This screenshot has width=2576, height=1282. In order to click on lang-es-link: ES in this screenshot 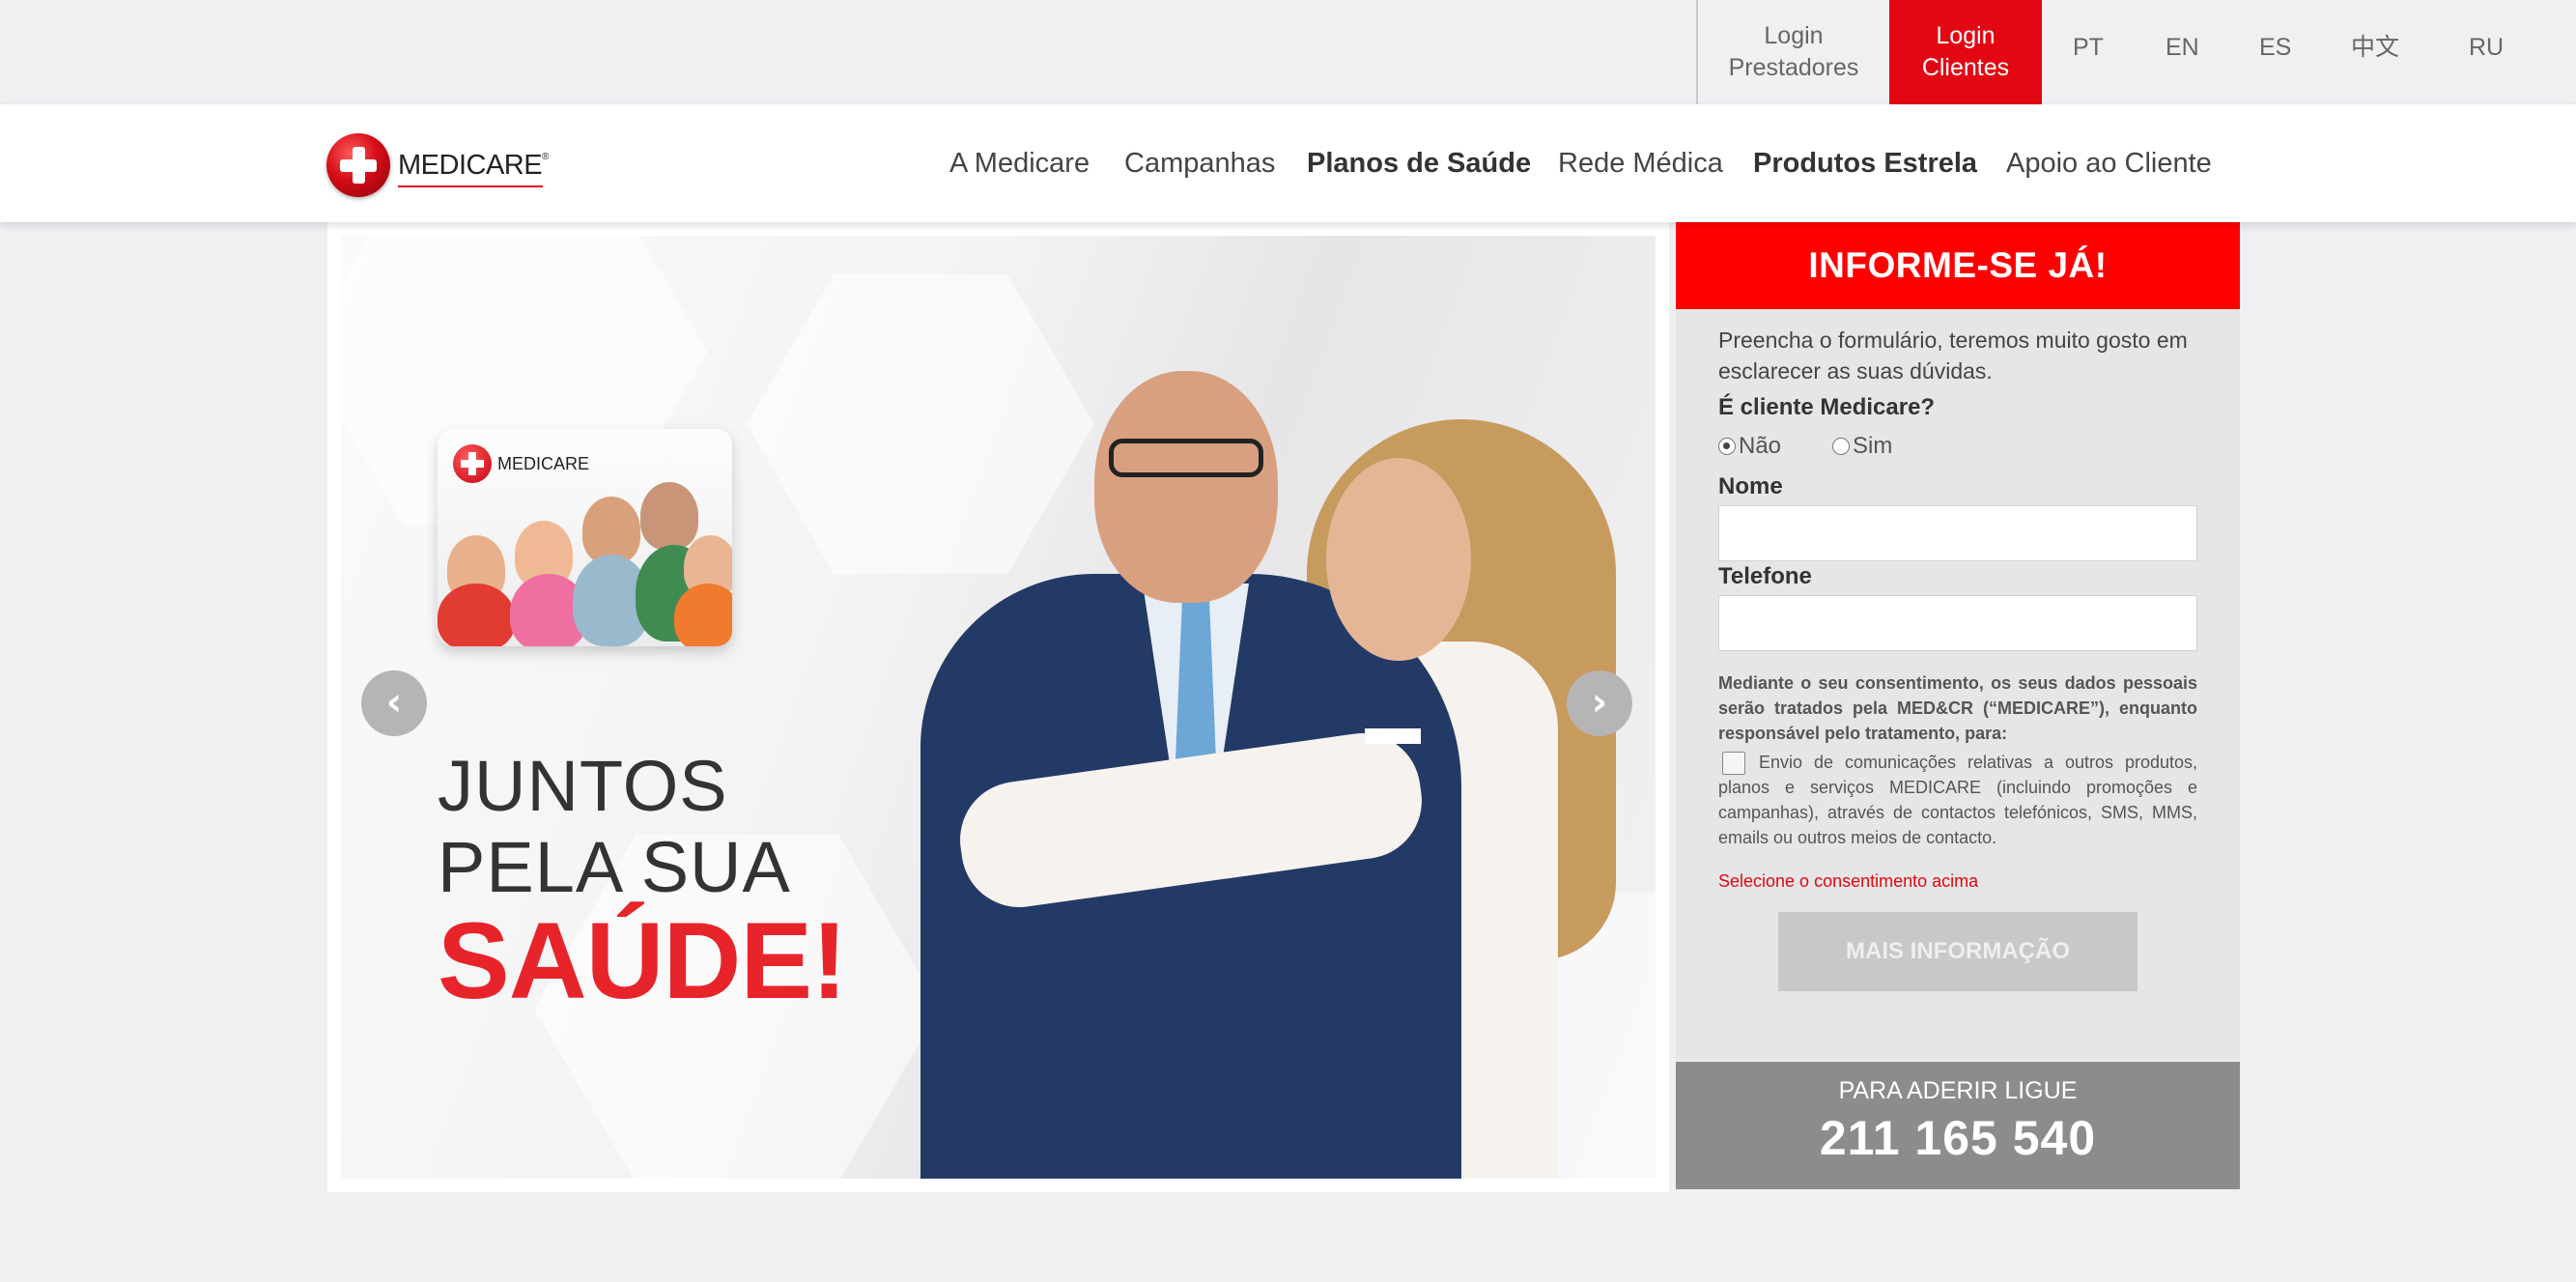, I will do `click(2275, 48)`.